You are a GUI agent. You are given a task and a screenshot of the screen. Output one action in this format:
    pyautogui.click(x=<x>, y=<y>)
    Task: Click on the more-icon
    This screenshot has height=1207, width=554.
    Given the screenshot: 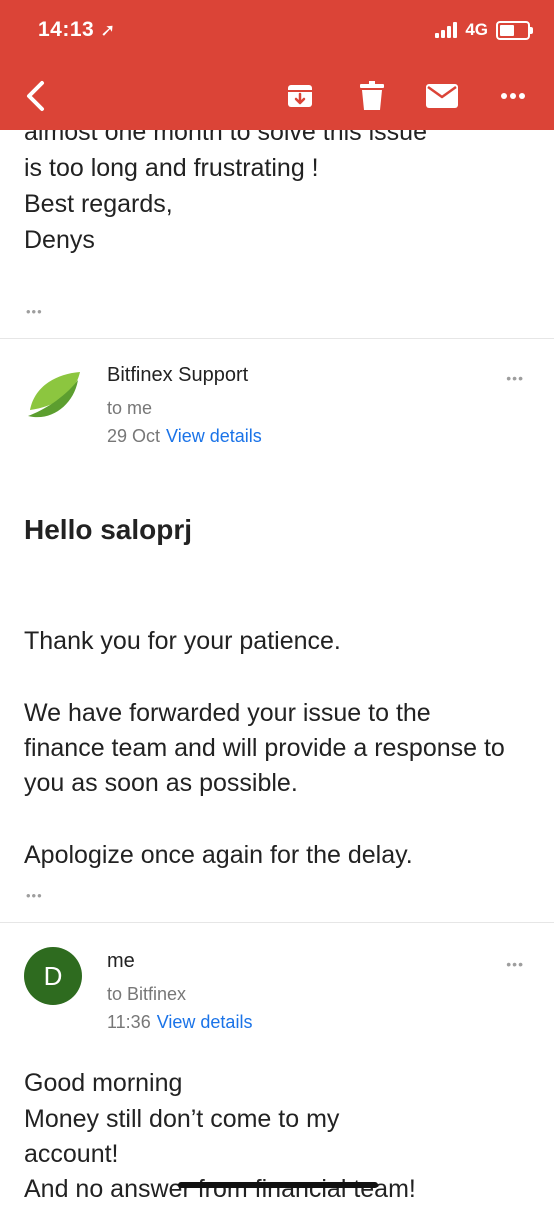 What is the action you would take?
    pyautogui.click(x=513, y=96)
    